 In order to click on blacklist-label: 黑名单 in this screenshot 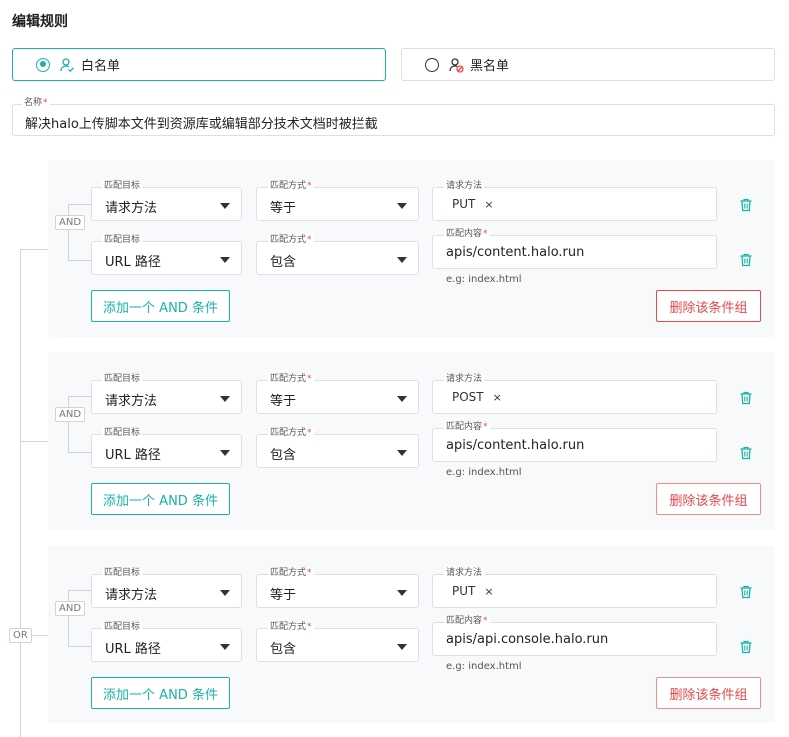, I will do `click(490, 66)`.